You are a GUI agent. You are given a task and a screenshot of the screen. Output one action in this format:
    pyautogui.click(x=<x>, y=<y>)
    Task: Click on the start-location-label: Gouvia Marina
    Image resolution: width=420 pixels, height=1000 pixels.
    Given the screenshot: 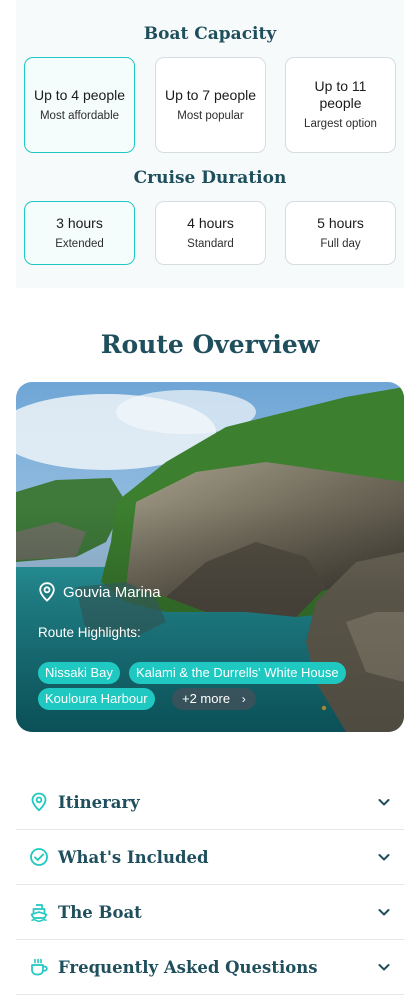 What is the action you would take?
    pyautogui.click(x=112, y=592)
    